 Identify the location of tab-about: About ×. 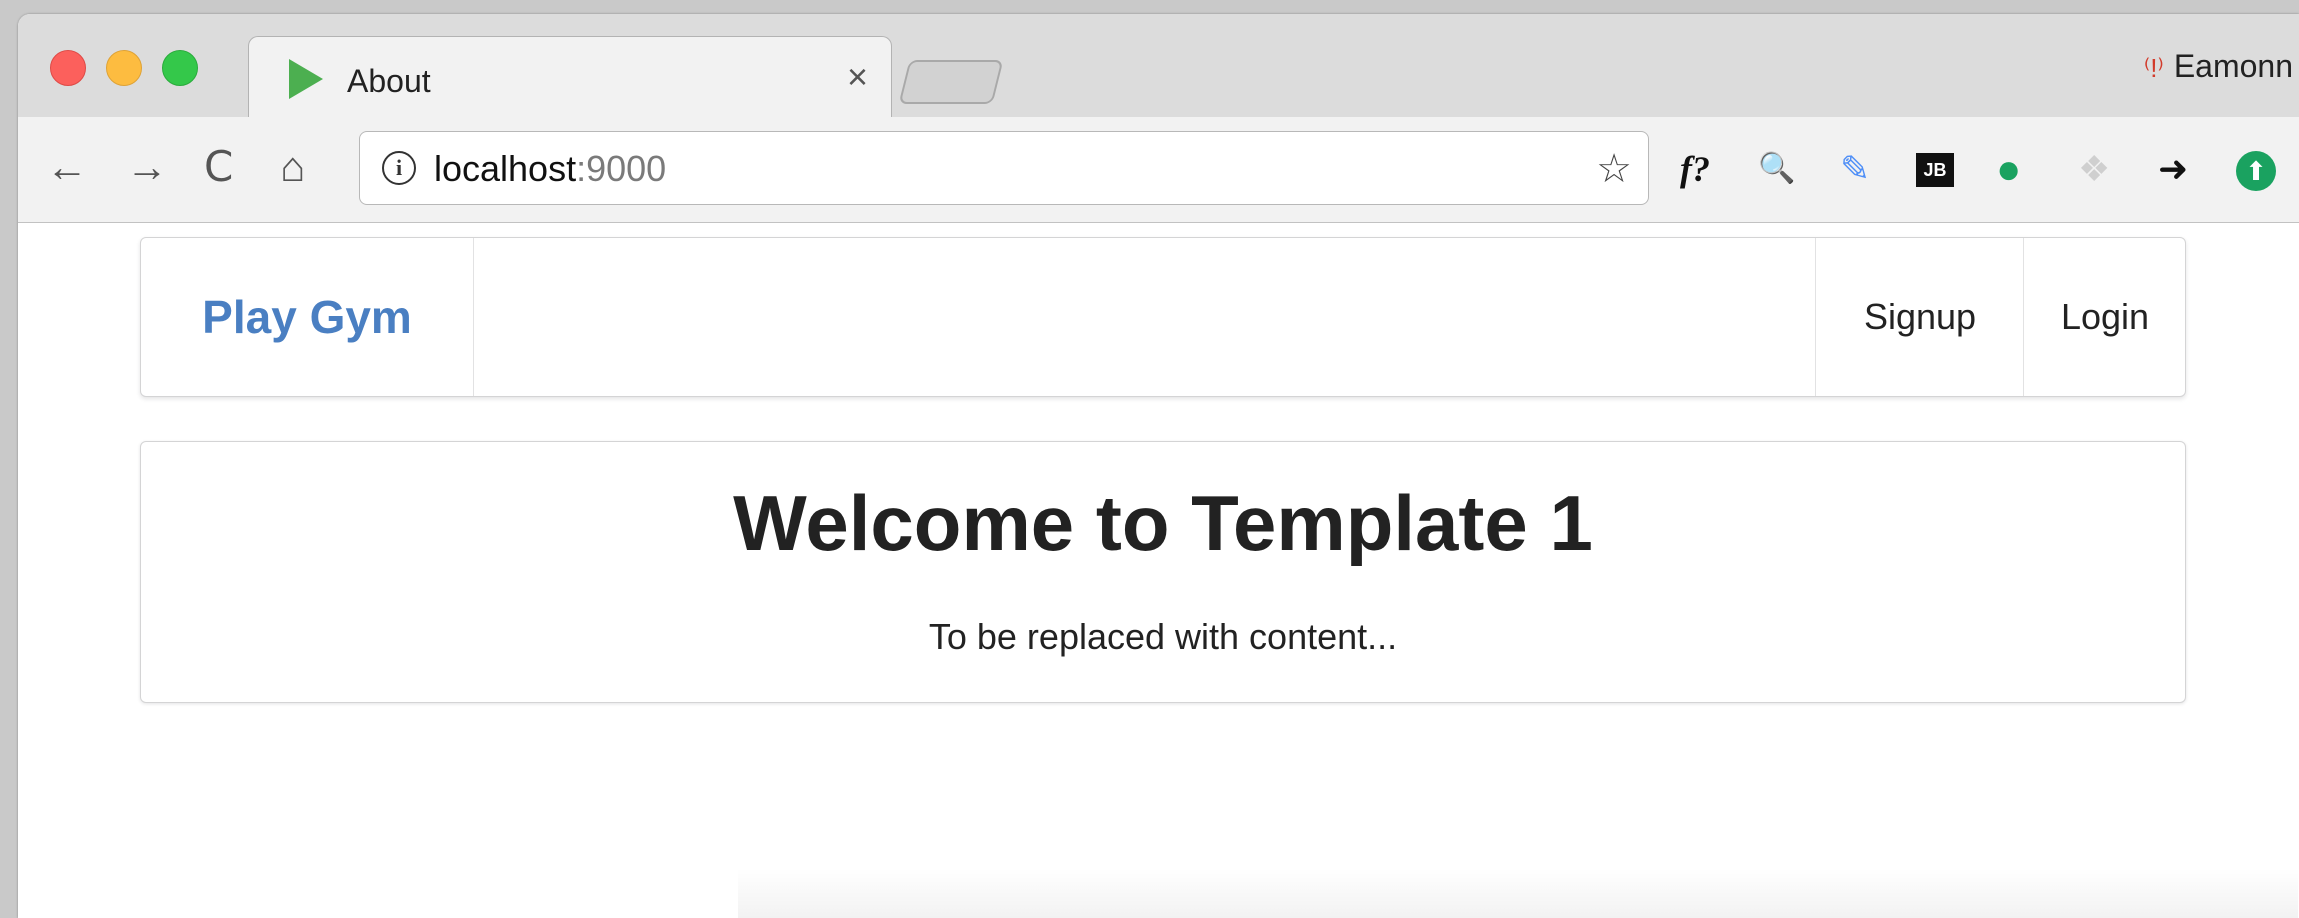
(570, 77).